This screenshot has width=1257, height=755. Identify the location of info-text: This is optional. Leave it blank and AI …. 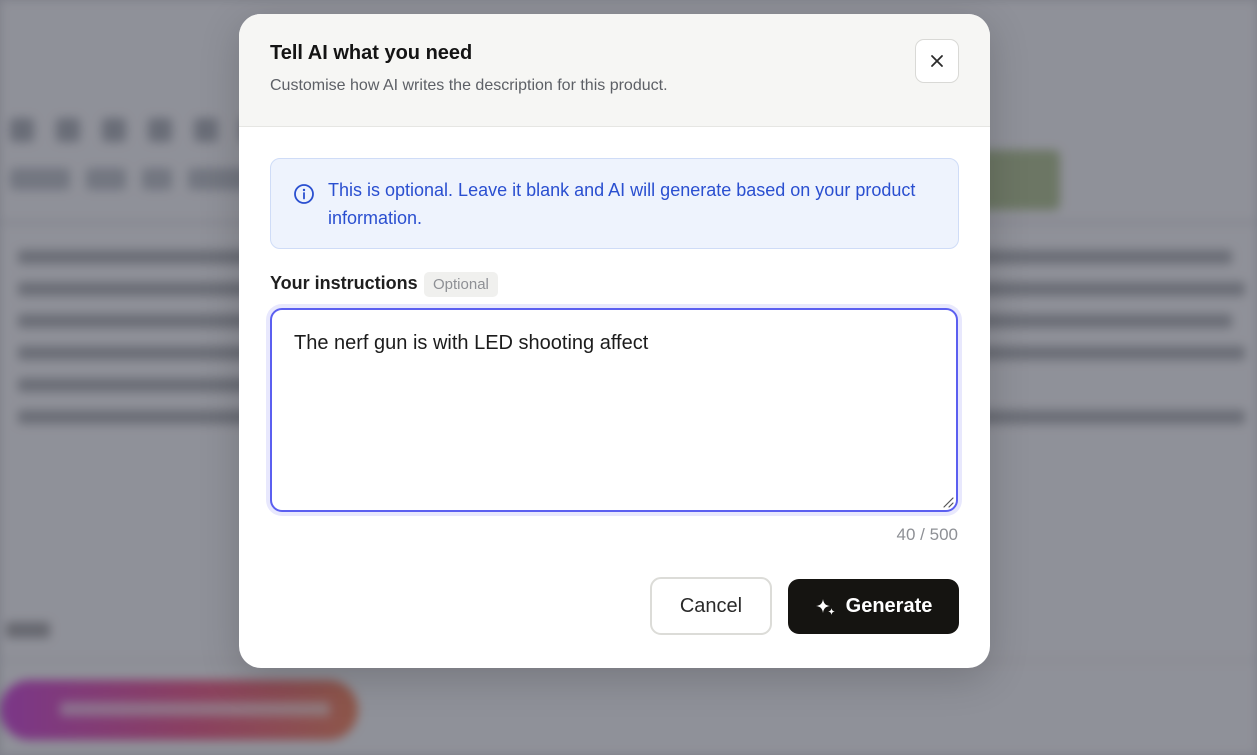
(622, 204).